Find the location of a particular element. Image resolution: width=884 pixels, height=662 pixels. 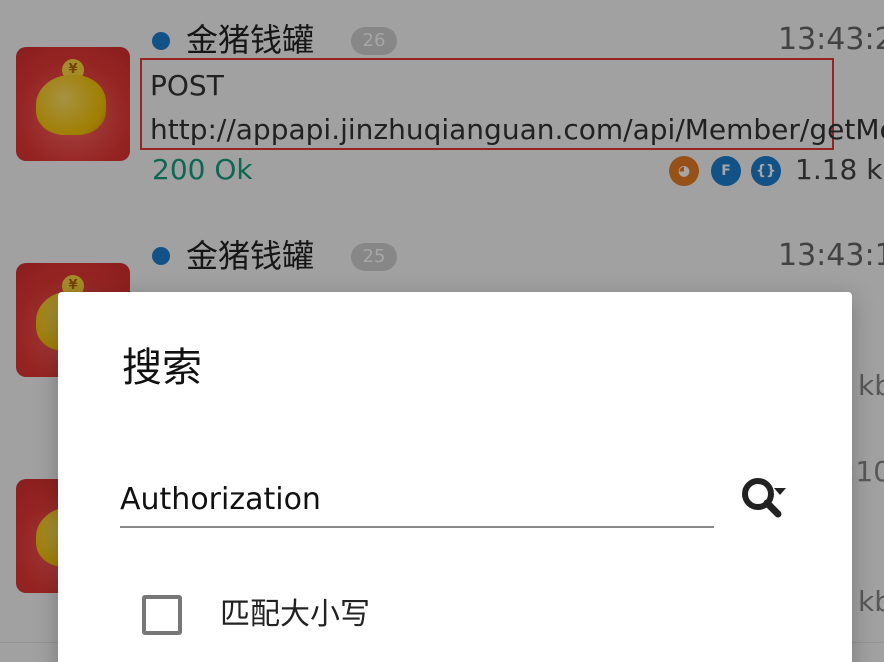

search-dropdown-icon is located at coordinates (764, 500).